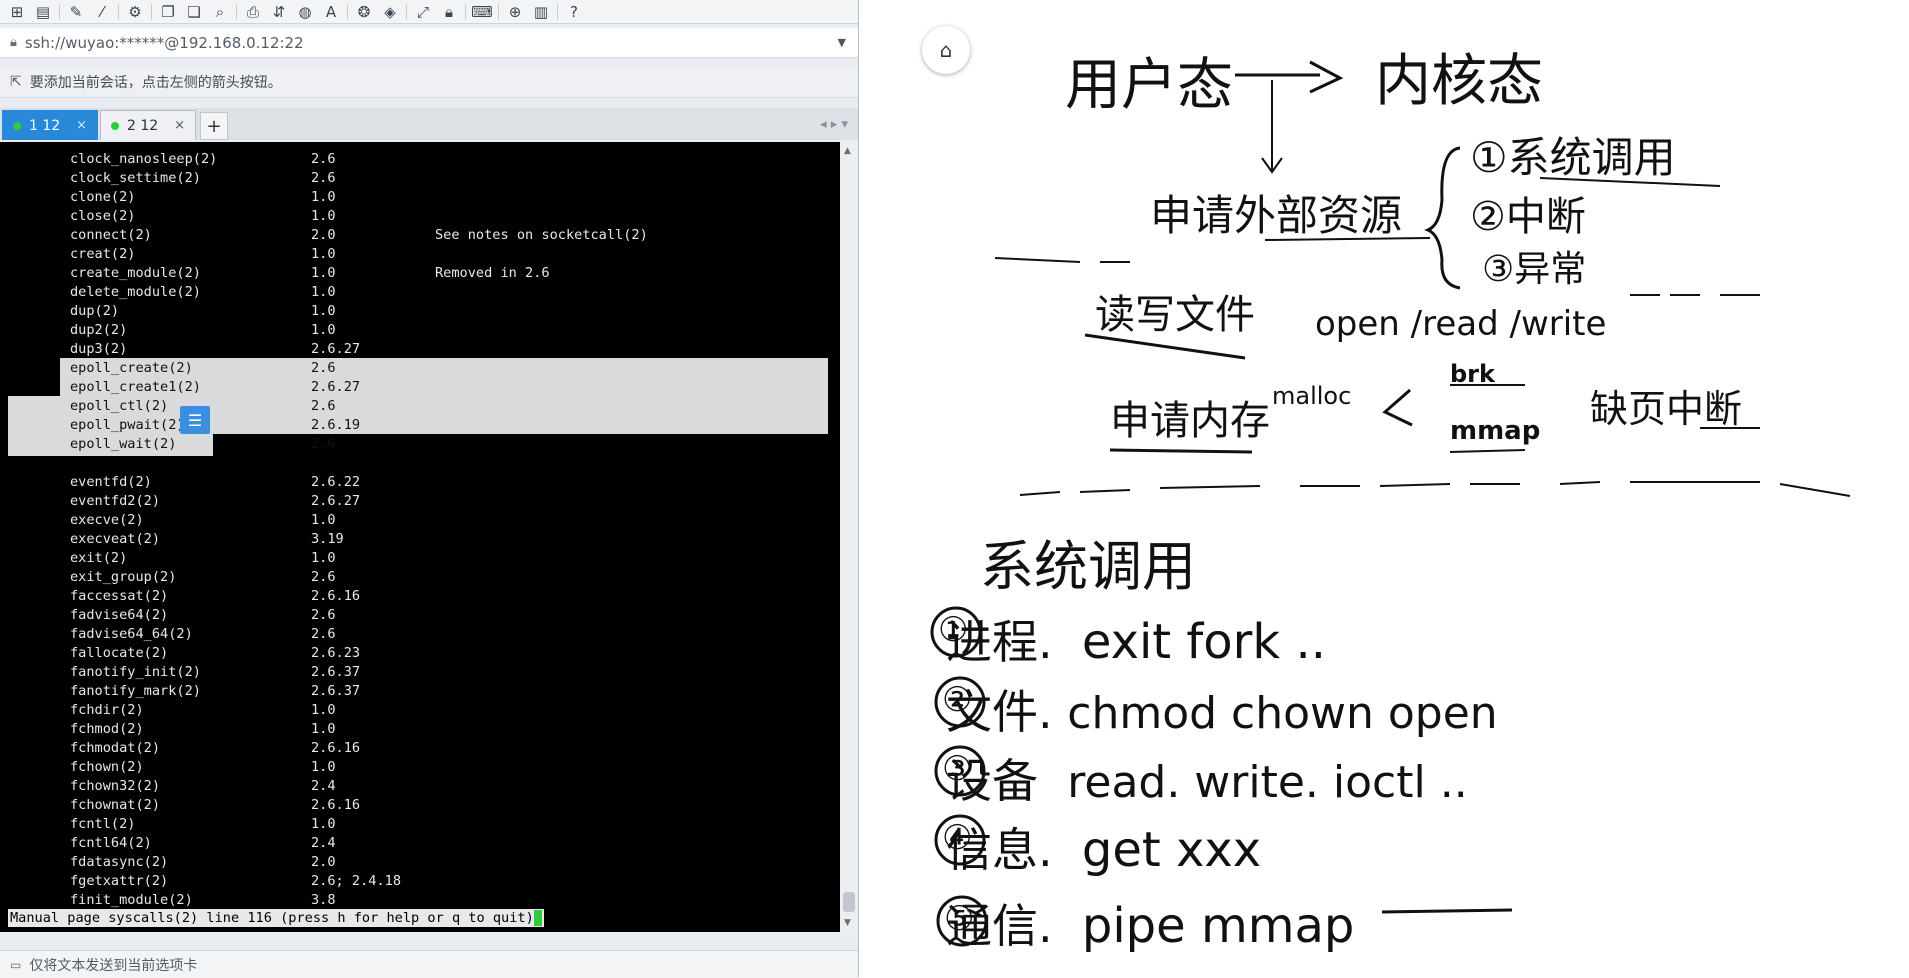  Describe the element at coordinates (482, 12) in the screenshot. I see `keyboard-icon: ⌨` at that location.